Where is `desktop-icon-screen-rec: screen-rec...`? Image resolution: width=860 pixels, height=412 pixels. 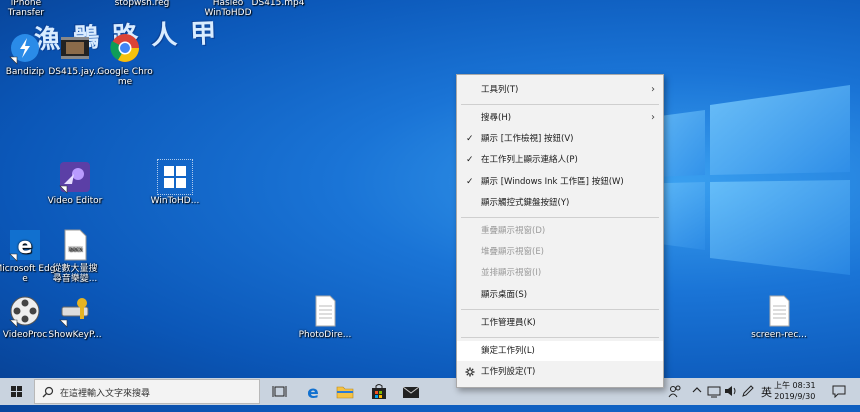 desktop-icon-screen-rec: screen-rec... is located at coordinates (779, 317).